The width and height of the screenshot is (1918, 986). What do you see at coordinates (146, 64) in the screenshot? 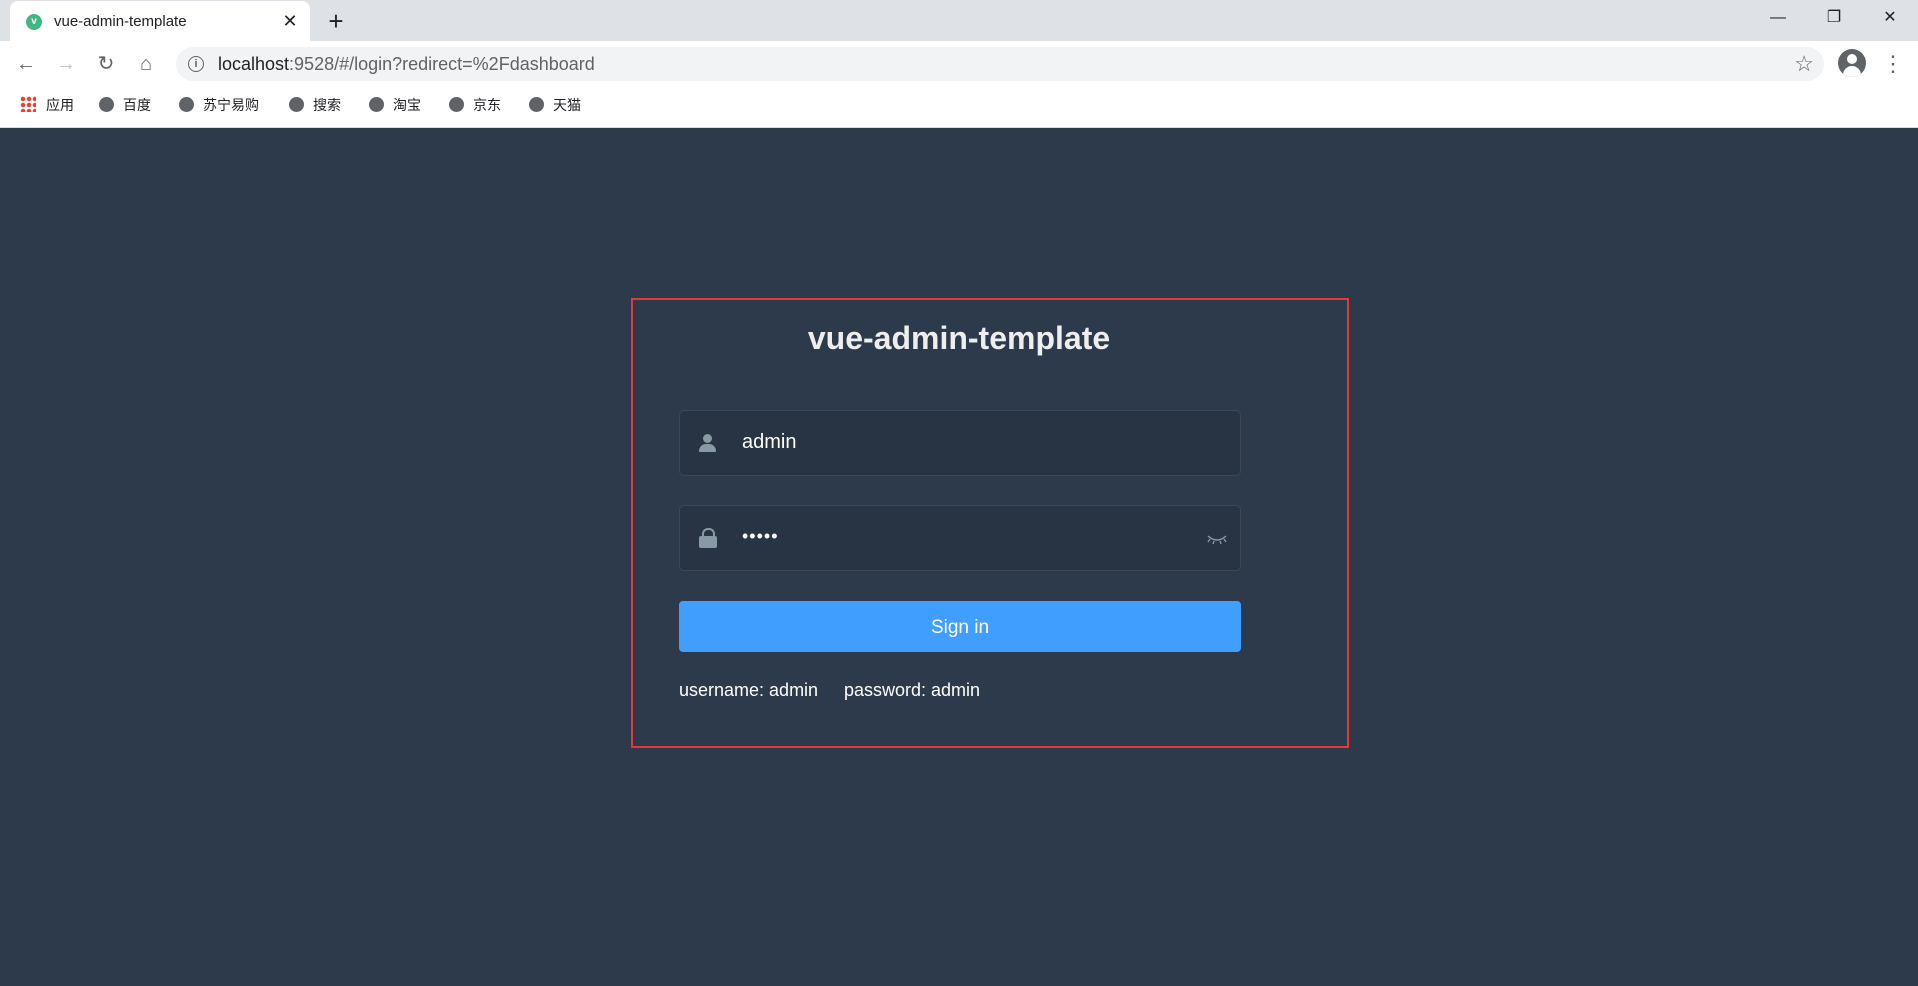
I see `home-icon: ⌂` at bounding box center [146, 64].